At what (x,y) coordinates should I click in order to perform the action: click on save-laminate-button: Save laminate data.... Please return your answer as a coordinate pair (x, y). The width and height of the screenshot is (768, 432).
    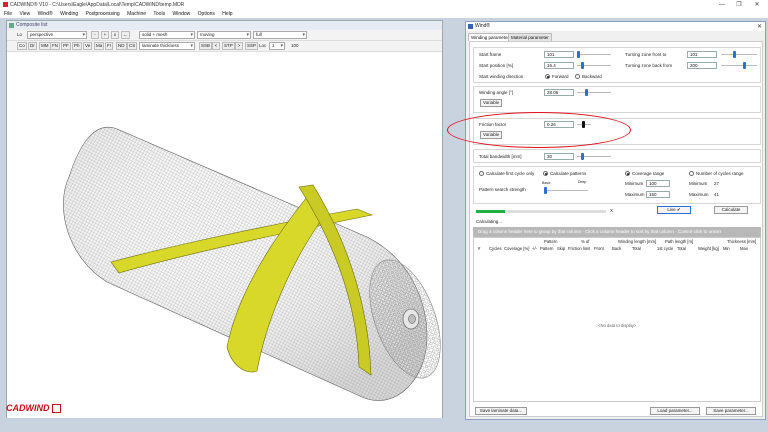
    Looking at the image, I should click on (501, 411).